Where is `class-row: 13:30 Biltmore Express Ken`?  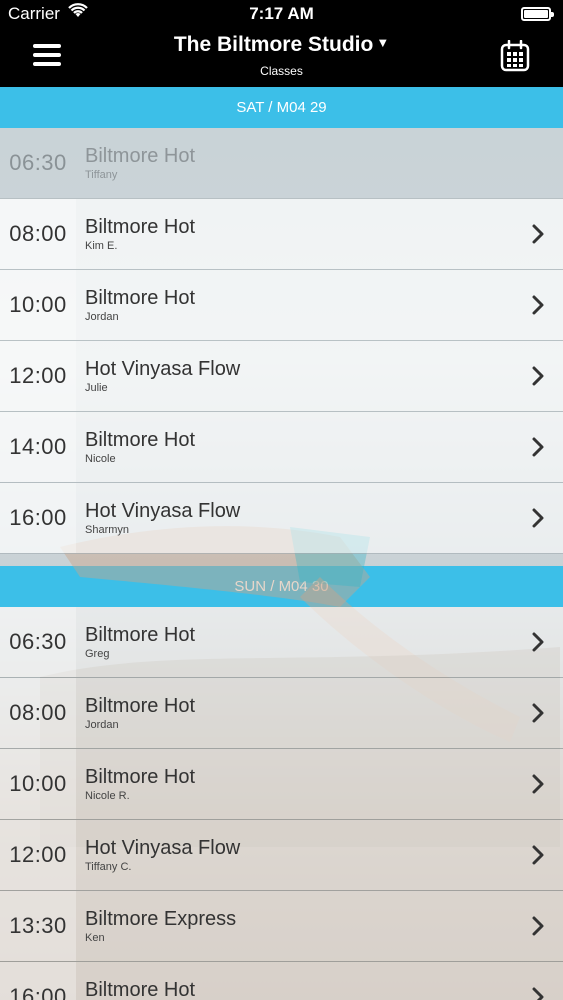 class-row: 13:30 Biltmore Express Ken is located at coordinates (281, 926).